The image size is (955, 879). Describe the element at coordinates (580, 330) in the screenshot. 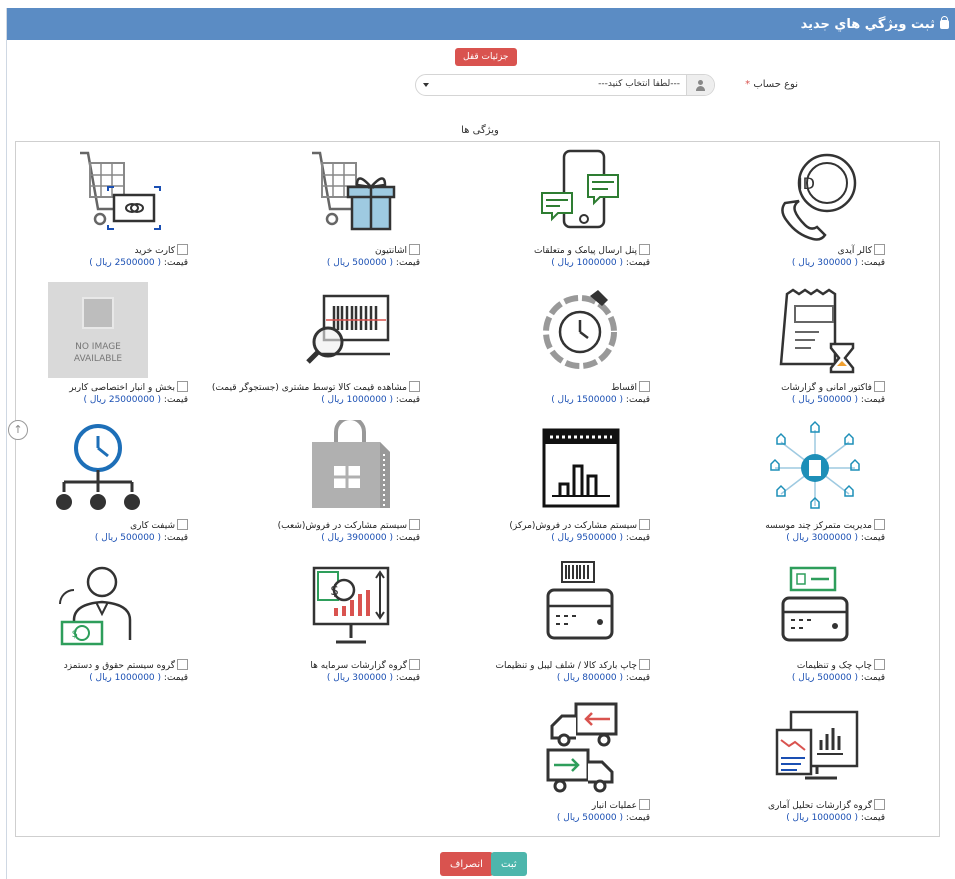

I see `installment-clock-icon` at that location.